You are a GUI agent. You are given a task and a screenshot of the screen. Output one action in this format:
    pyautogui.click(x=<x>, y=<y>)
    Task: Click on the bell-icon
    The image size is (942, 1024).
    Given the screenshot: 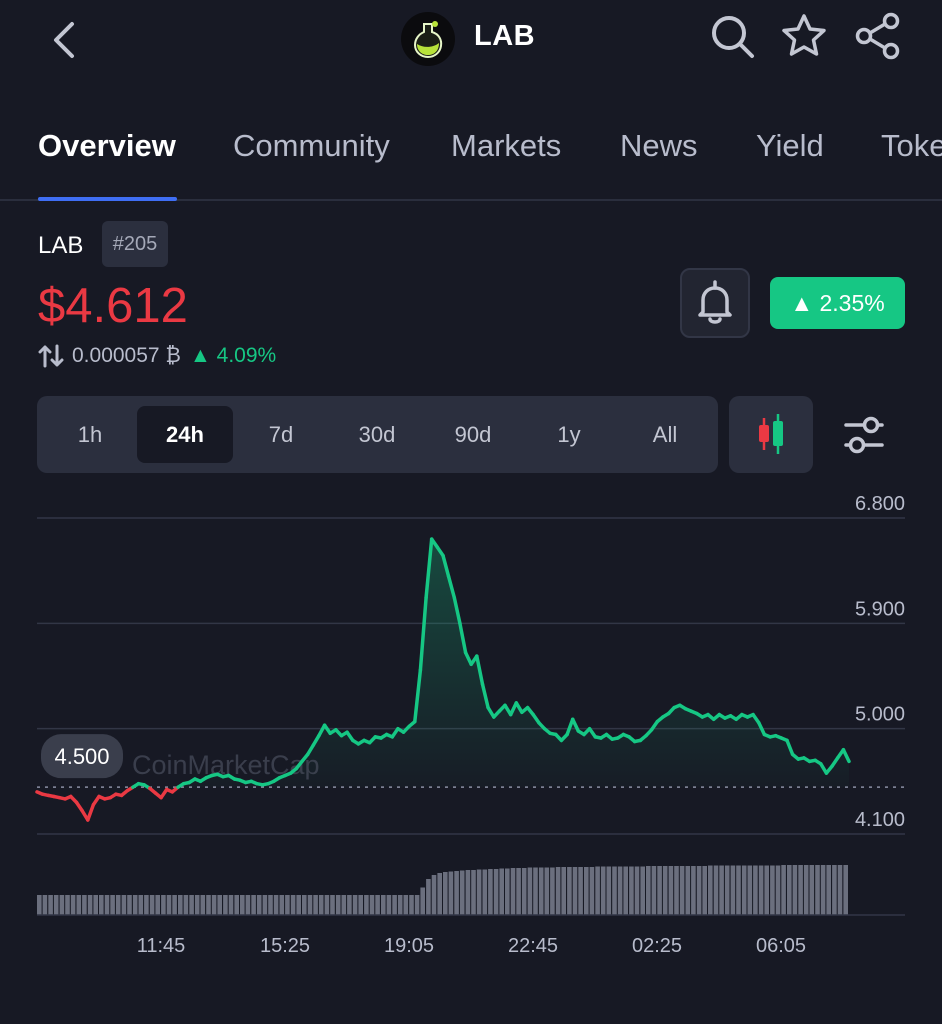 What is the action you would take?
    pyautogui.click(x=715, y=302)
    